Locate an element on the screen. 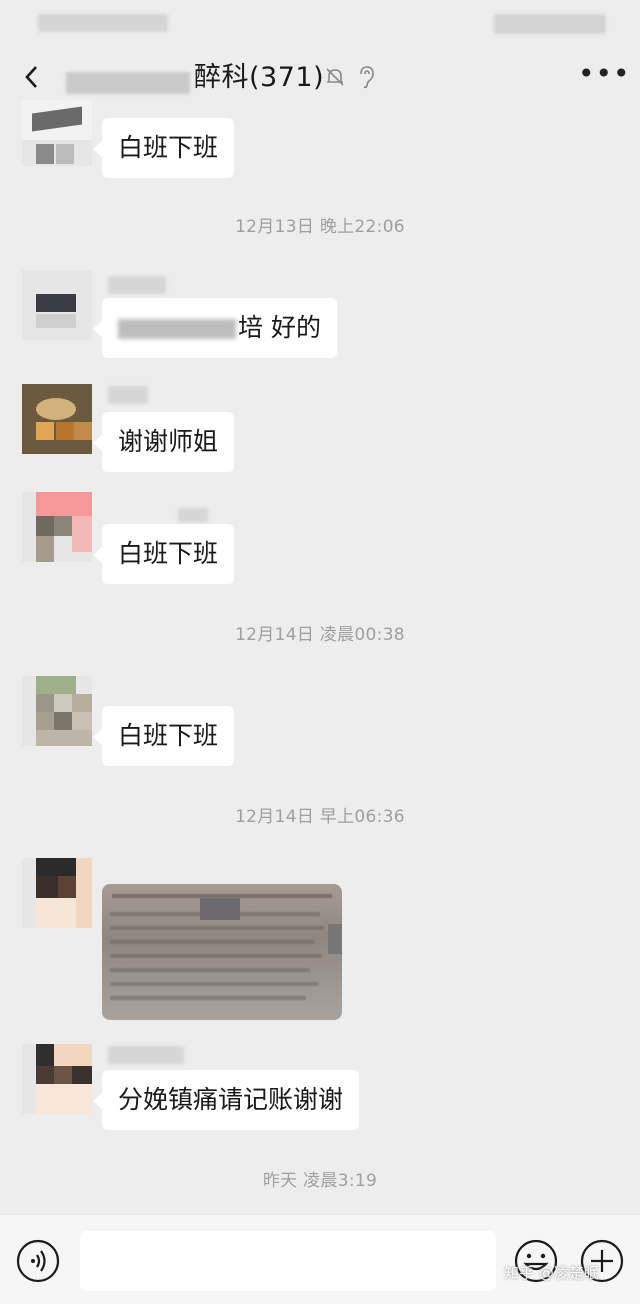 This screenshot has height=1304, width=640. chat-header: 醉科(371) ••• is located at coordinates (320, 79).